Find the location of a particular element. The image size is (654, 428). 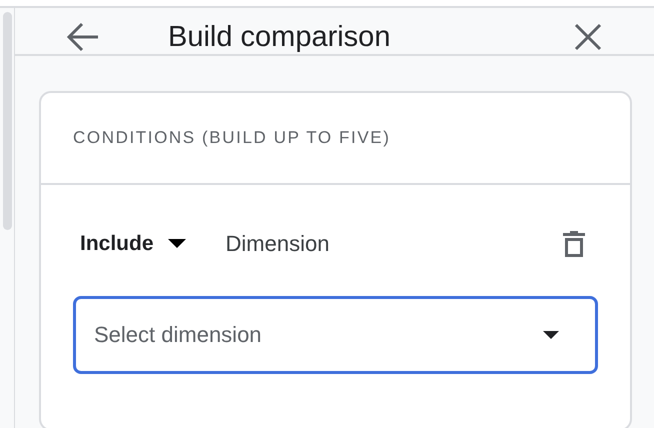

trash-icon is located at coordinates (574, 244).